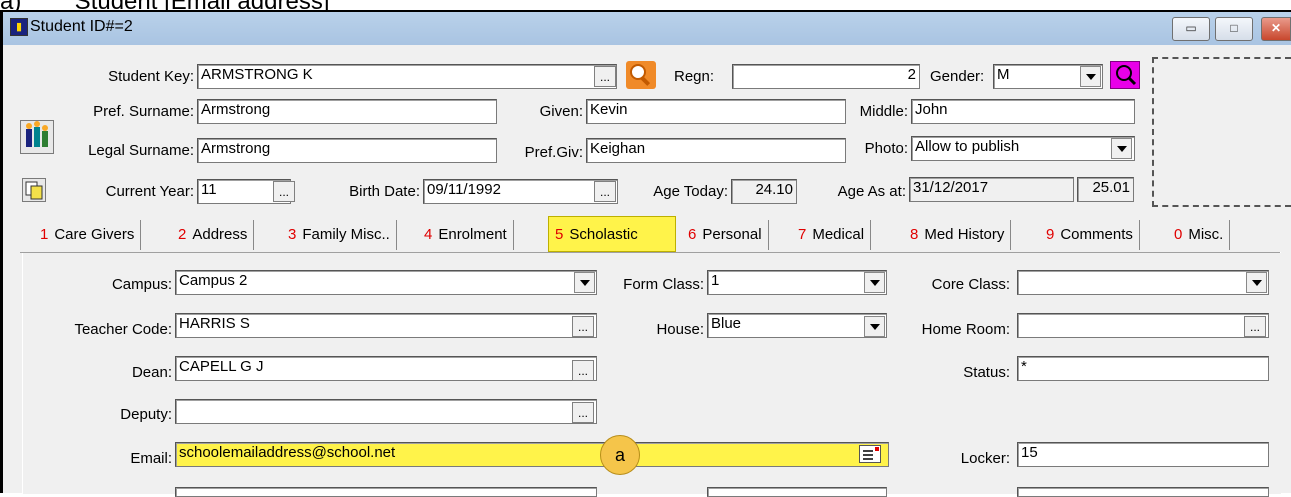 This screenshot has height=497, width=1291. Describe the element at coordinates (957, 76) in the screenshot. I see `gender-label: Gender:` at that location.